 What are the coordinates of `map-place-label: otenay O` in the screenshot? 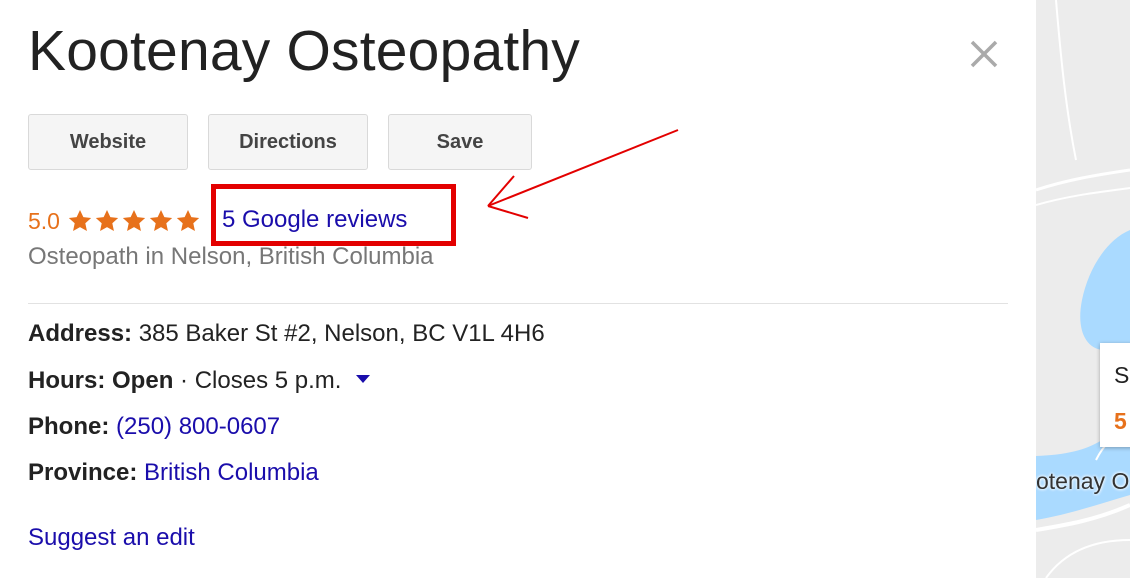 It's located at (1082, 481).